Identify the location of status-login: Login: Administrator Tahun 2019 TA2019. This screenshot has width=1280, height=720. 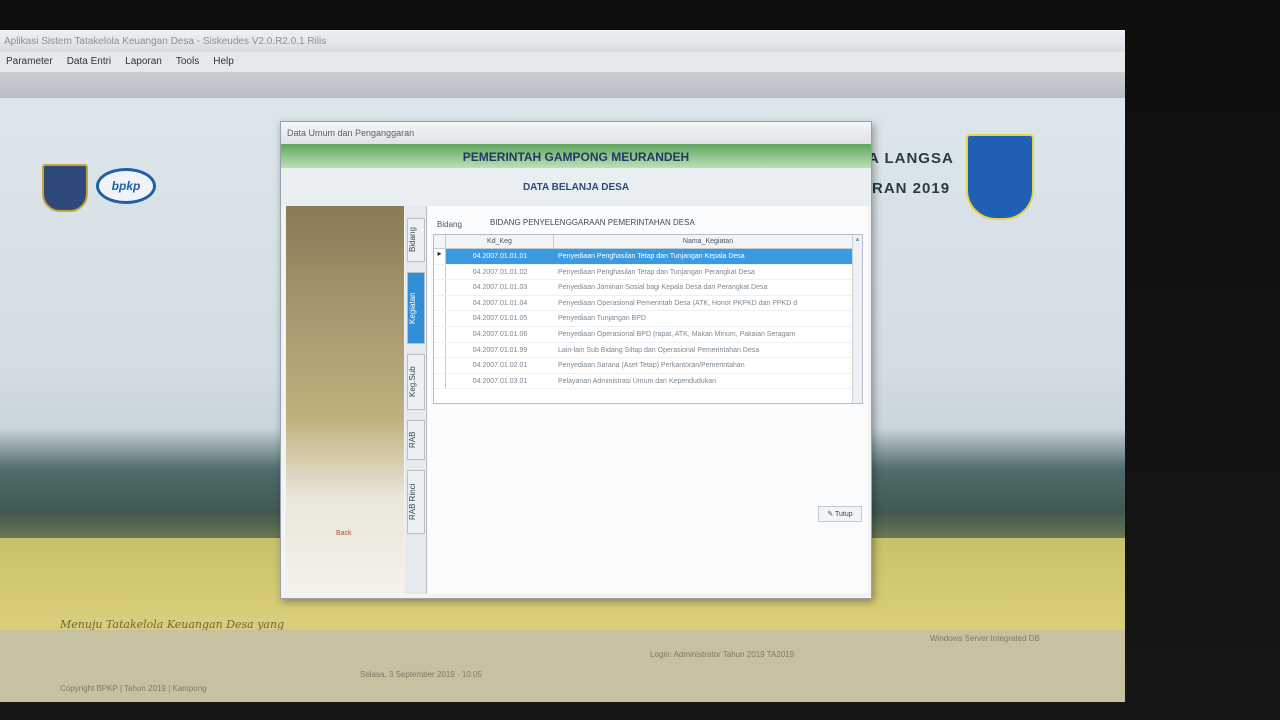
(722, 654).